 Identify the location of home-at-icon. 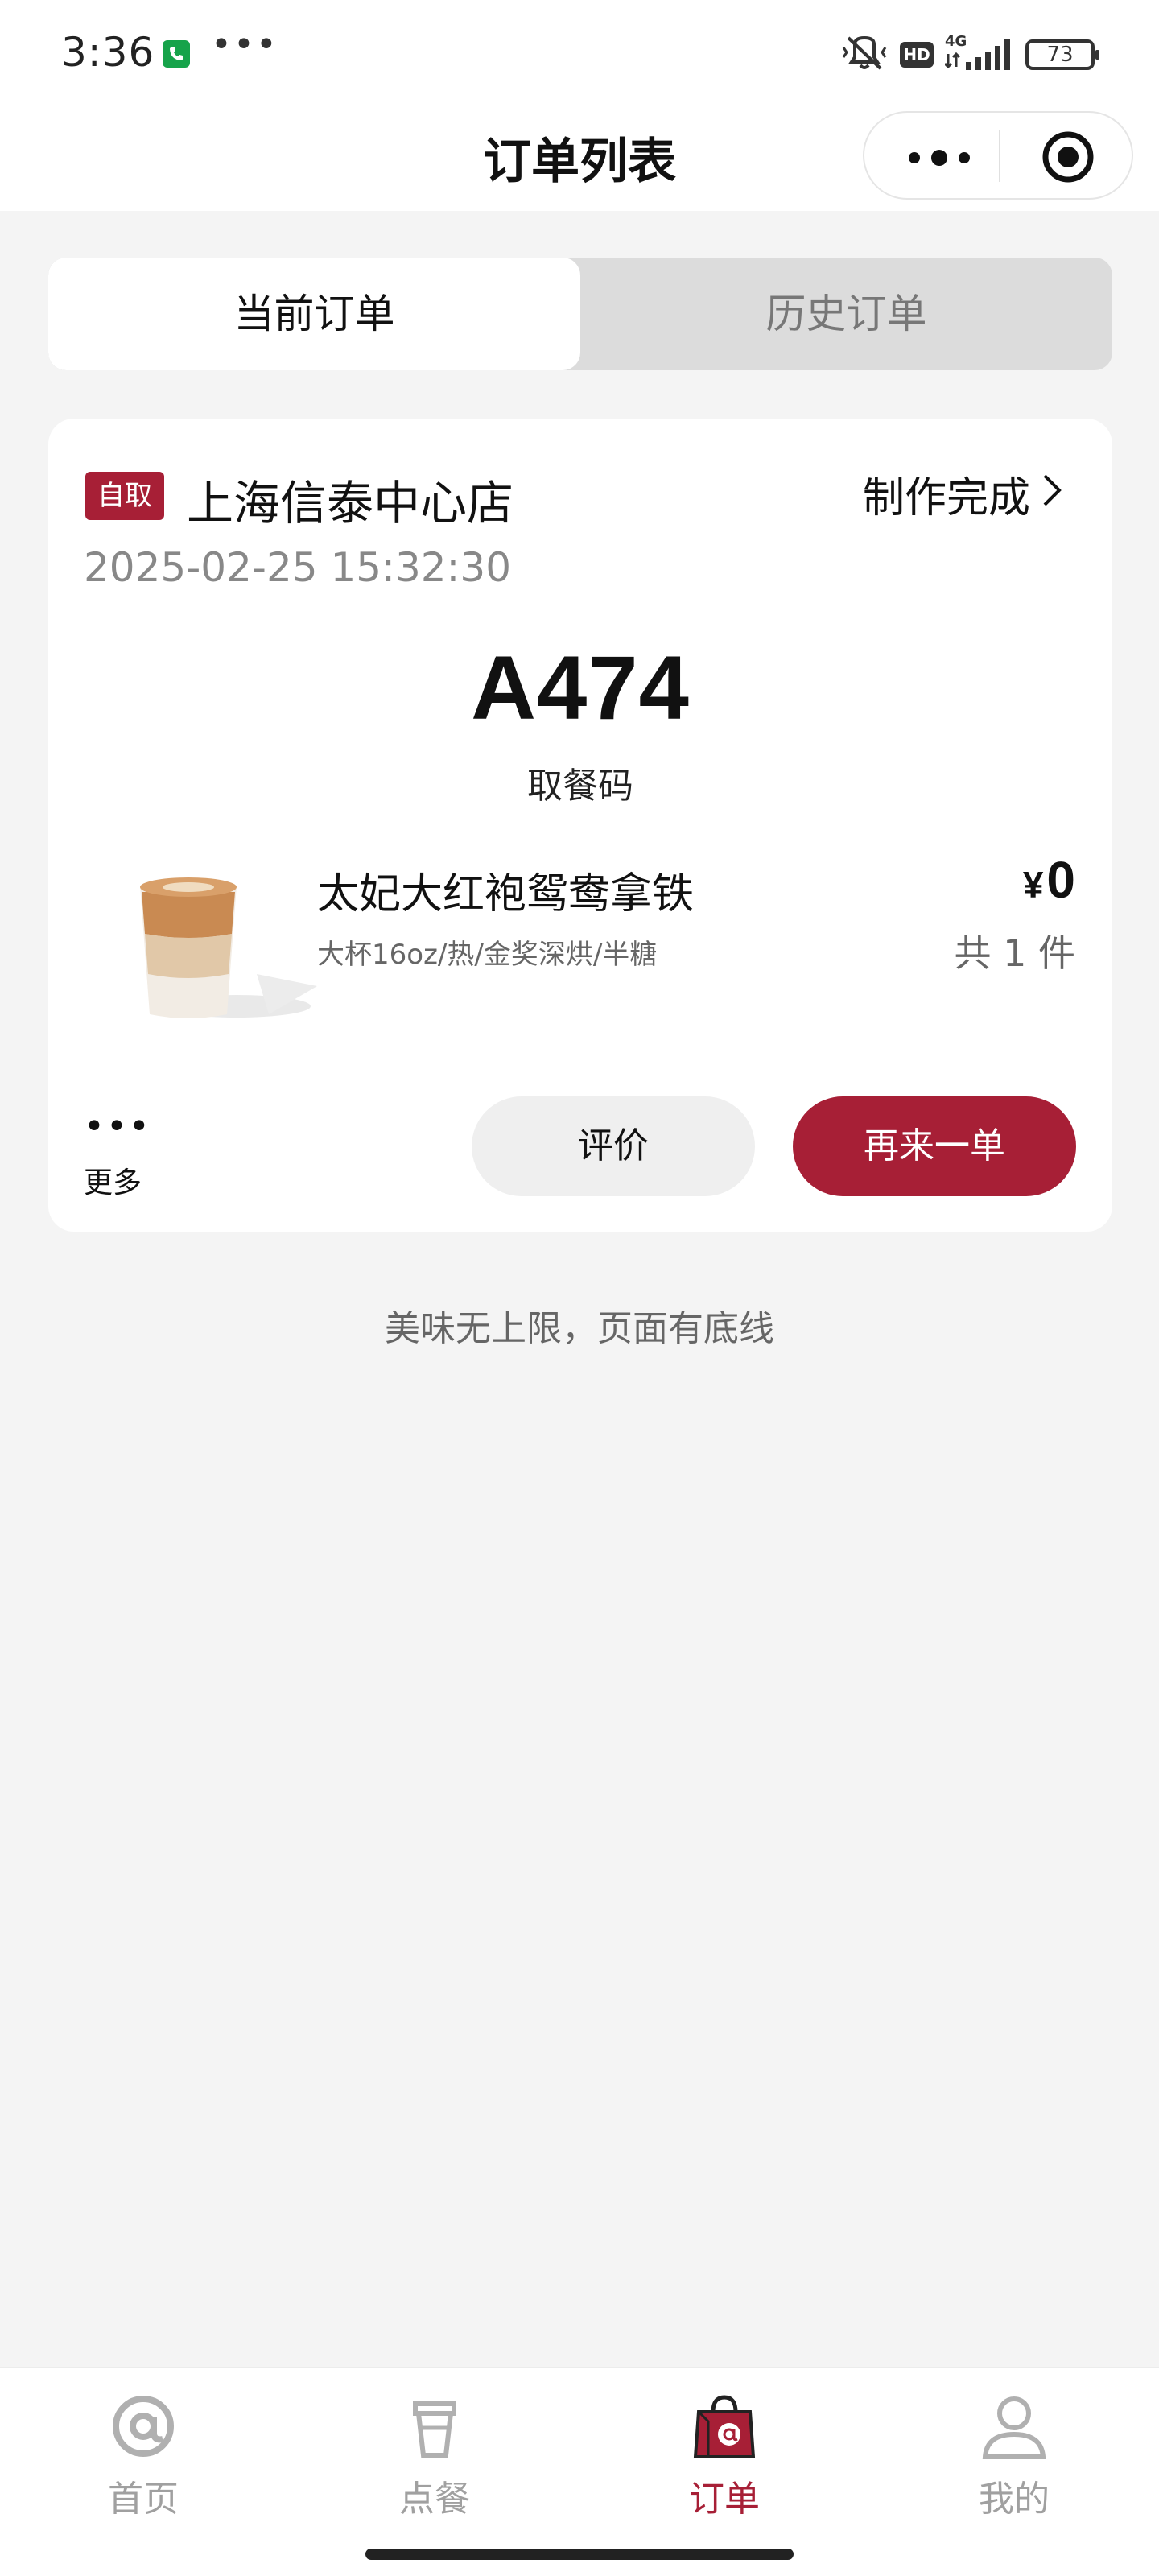
(143, 2426).